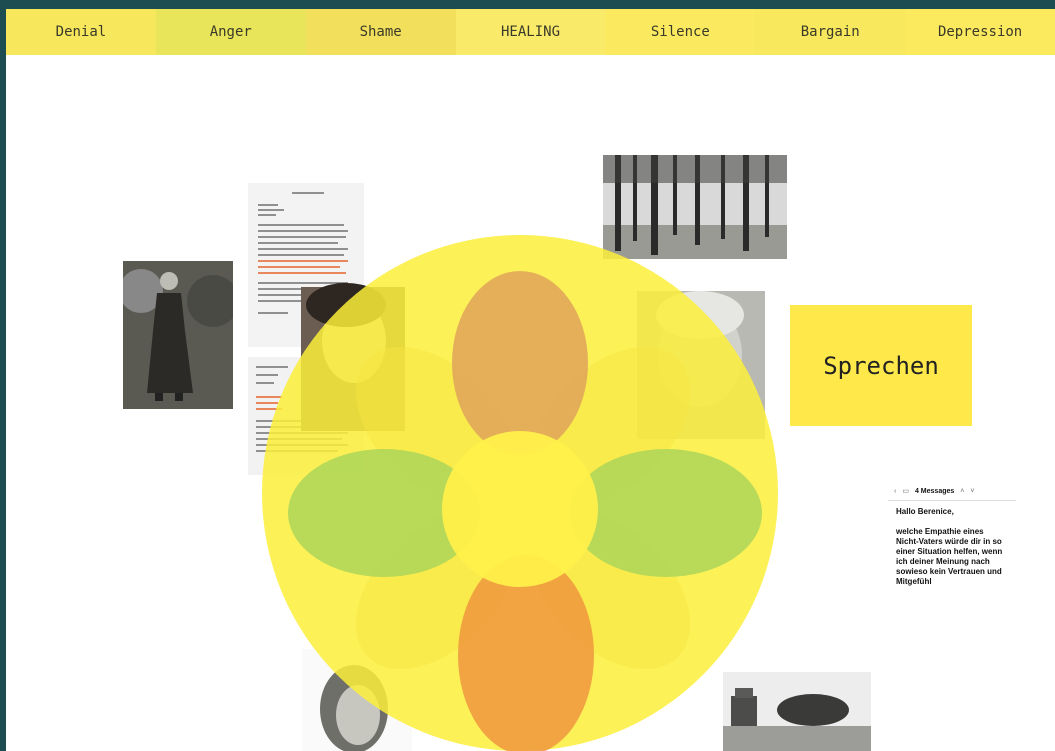 Image resolution: width=1055 pixels, height=751 pixels. I want to click on tray-icon: ▭, so click(905, 491).